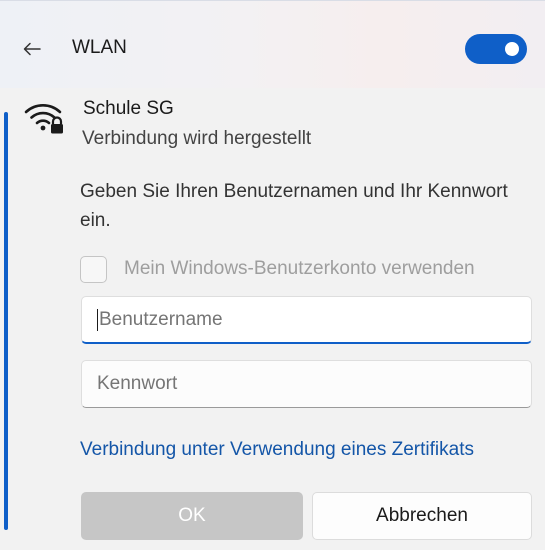 The width and height of the screenshot is (545, 550). Describe the element at coordinates (128, 108) in the screenshot. I see `network-name: Schule SG` at that location.